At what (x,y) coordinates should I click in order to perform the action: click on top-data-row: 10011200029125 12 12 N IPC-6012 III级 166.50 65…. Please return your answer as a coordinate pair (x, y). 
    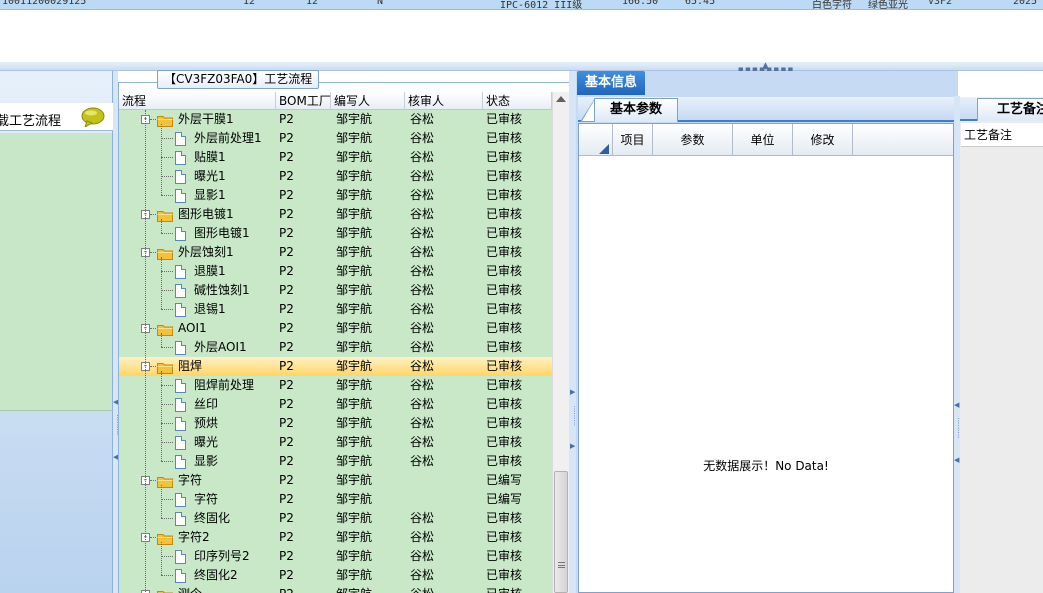
    Looking at the image, I should click on (521, 5).